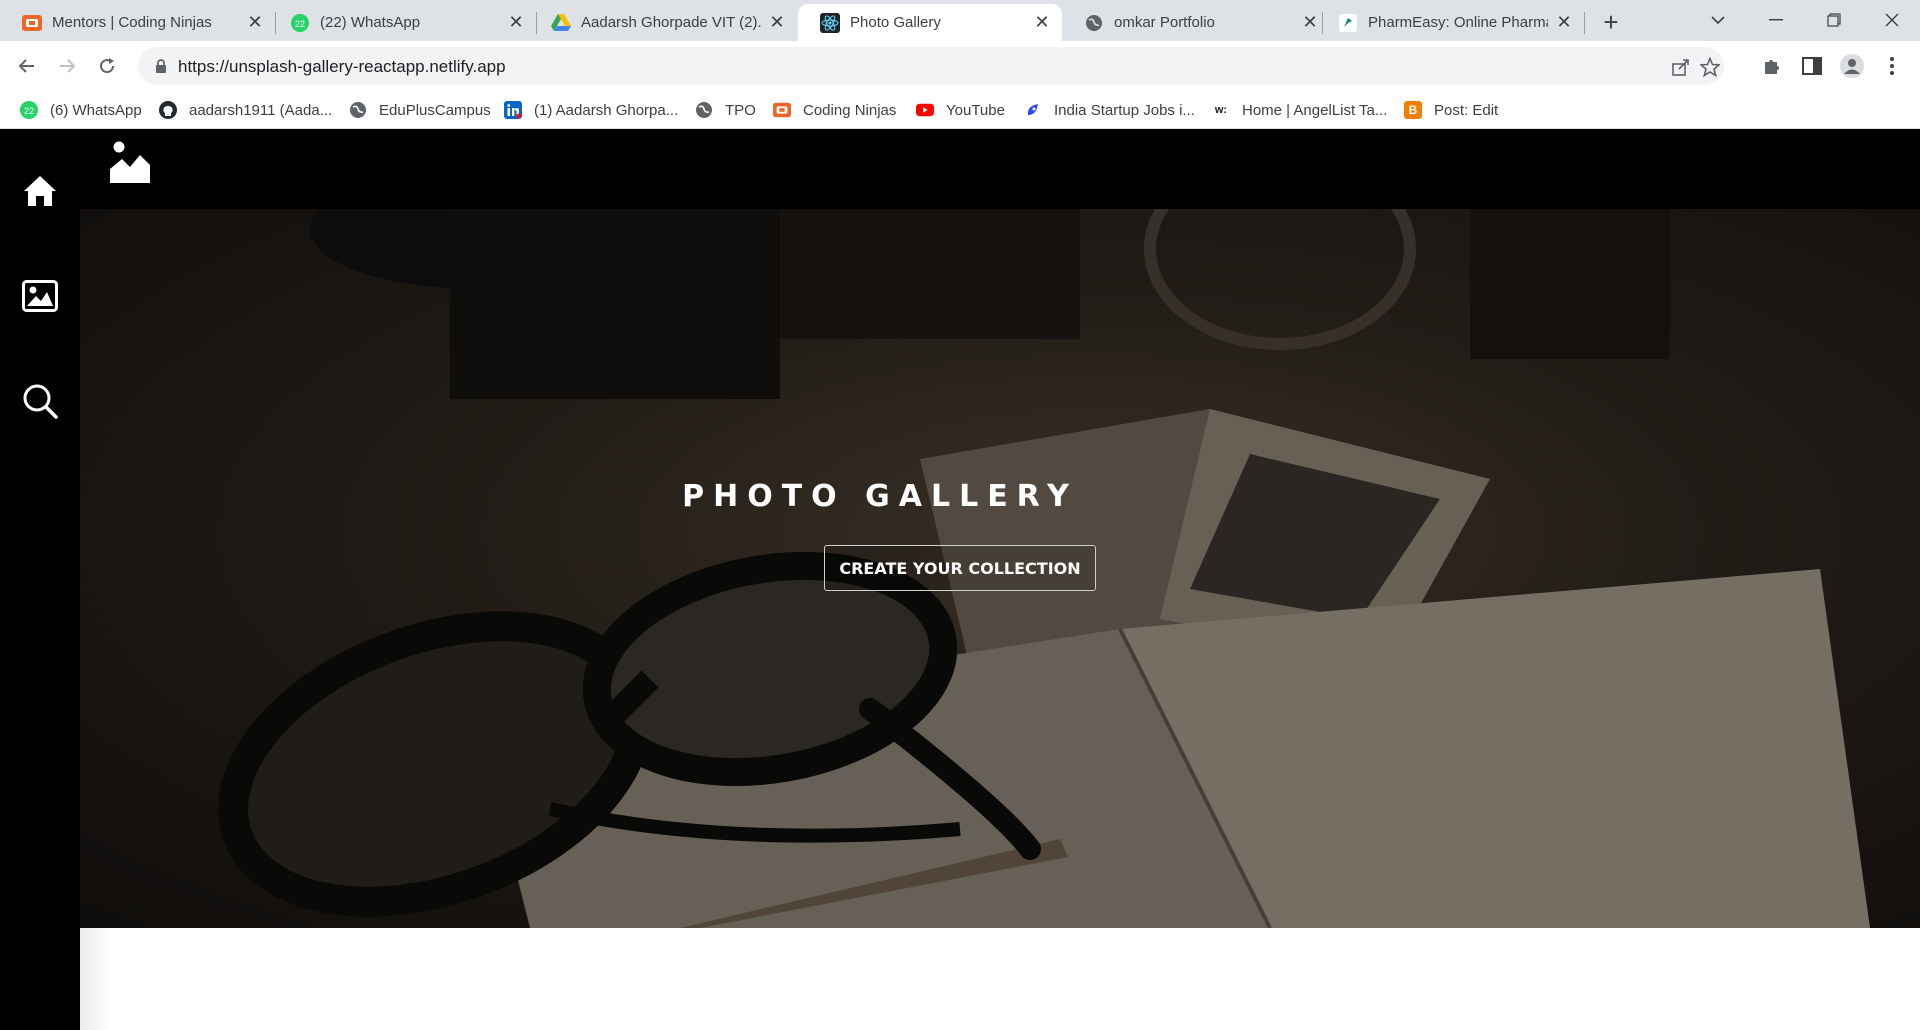 Image resolution: width=1920 pixels, height=1030 pixels. I want to click on hero-title: PHOTO GALLERY, so click(880, 496).